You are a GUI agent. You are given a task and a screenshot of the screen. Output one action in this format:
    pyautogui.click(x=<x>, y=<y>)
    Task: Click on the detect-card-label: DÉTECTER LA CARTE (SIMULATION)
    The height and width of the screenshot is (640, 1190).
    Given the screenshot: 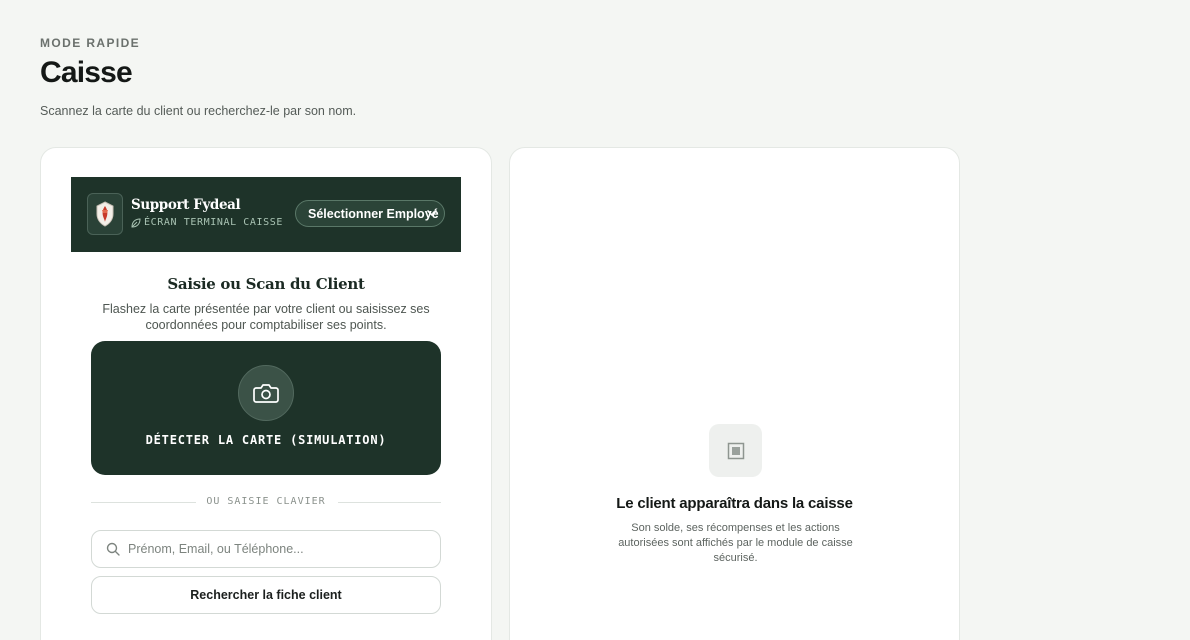 What is the action you would take?
    pyautogui.click(x=266, y=440)
    